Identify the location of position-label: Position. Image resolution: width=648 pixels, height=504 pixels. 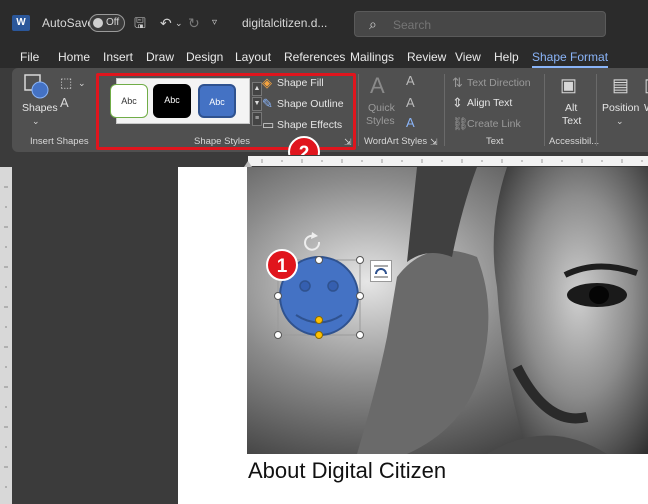
(620, 108).